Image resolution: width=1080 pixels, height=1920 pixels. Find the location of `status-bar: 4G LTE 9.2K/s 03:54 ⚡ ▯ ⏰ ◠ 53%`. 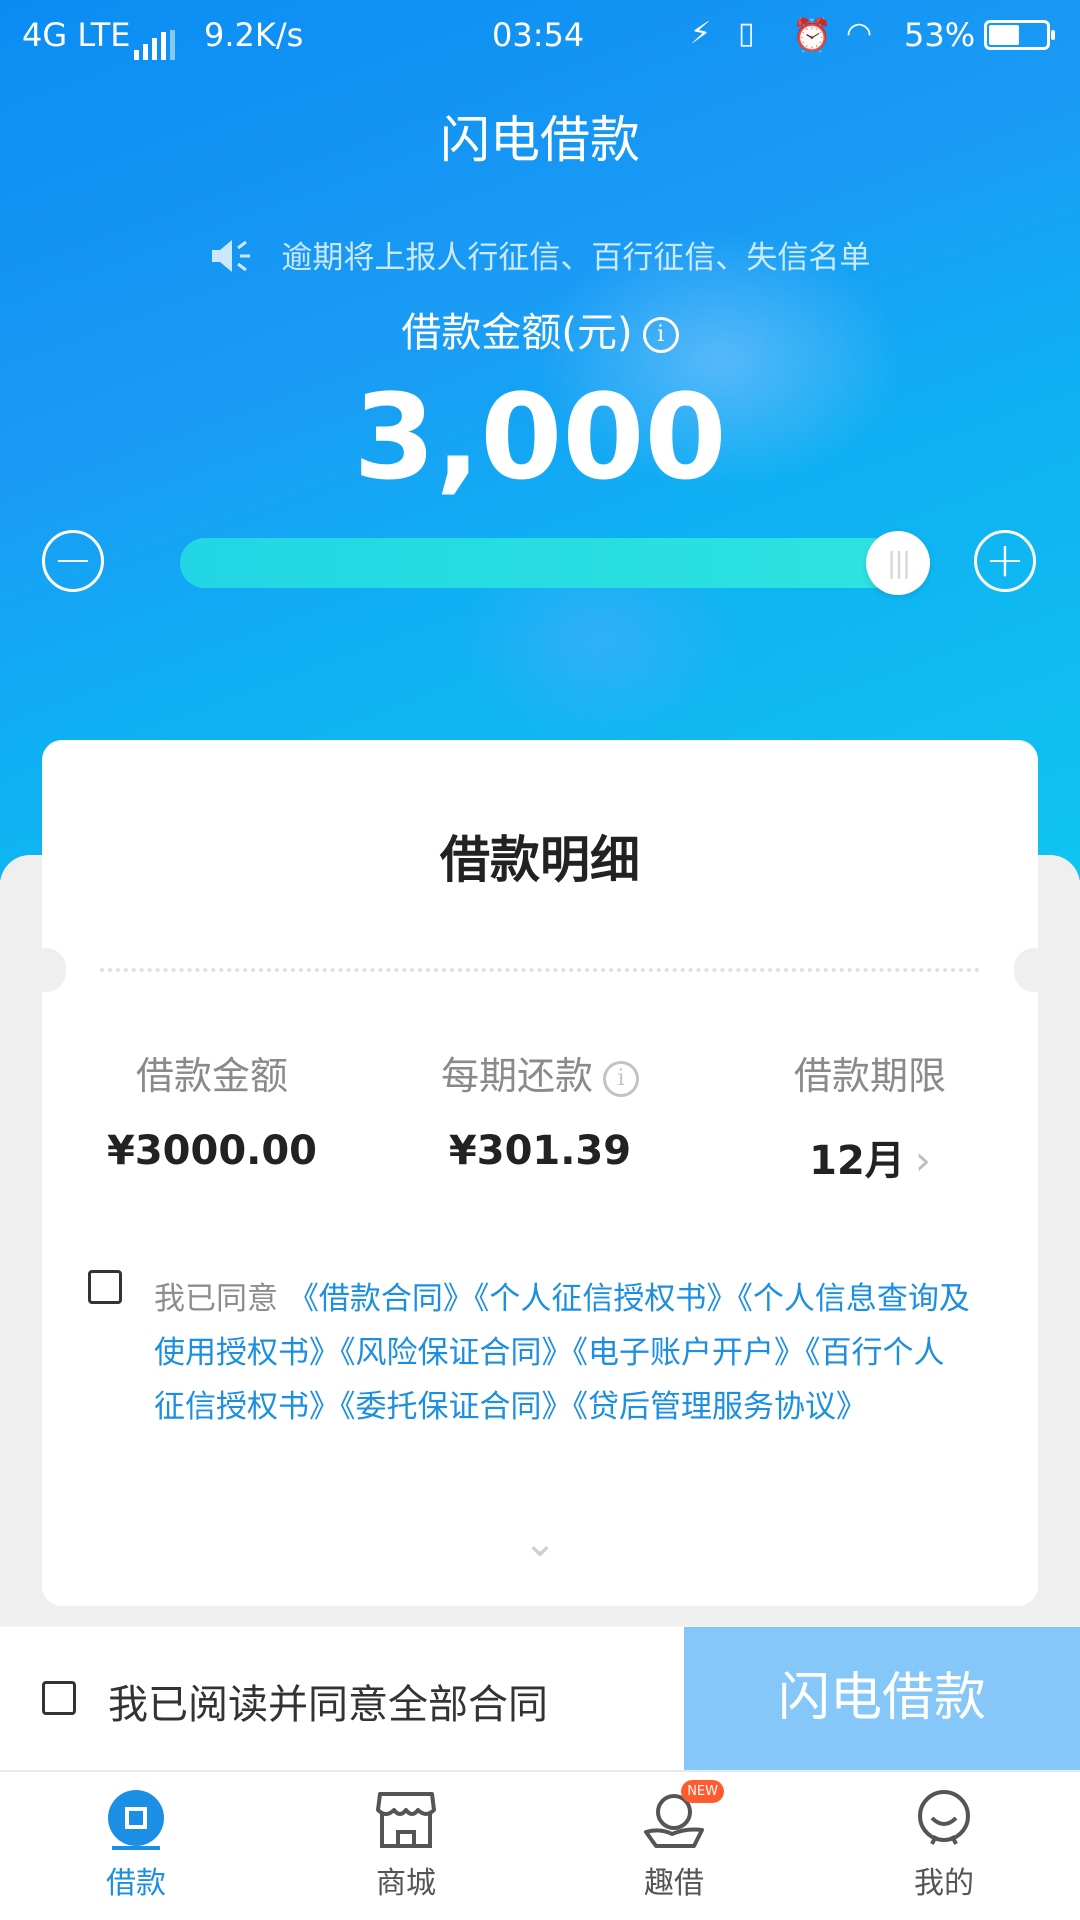

status-bar: 4G LTE 9.2K/s 03:54 ⚡ ▯ ⏰ ◠ 53% is located at coordinates (540, 36).